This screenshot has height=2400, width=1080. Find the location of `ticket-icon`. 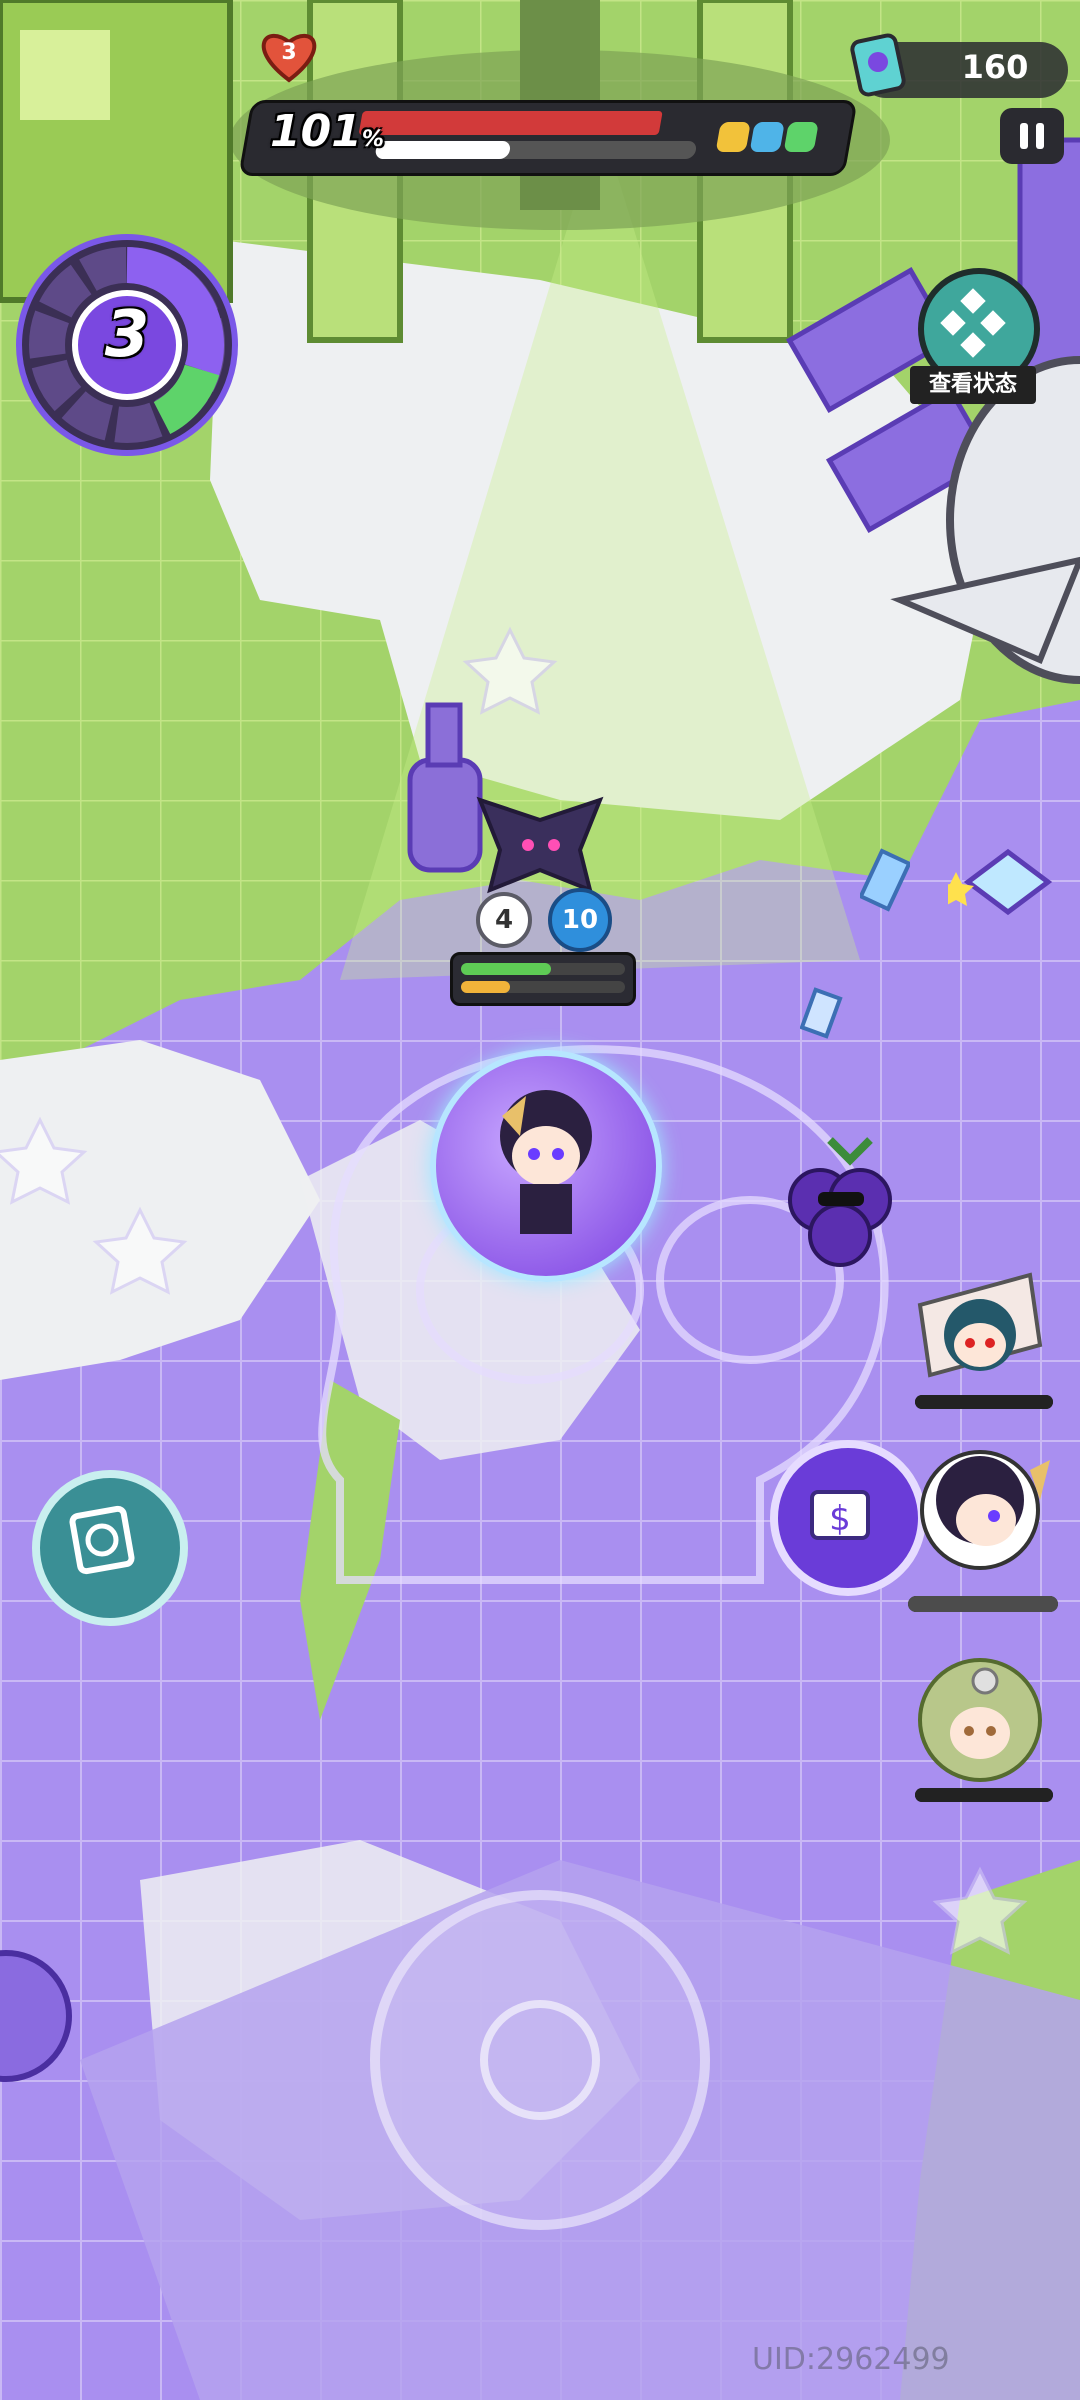

ticket-icon is located at coordinates (878, 65).